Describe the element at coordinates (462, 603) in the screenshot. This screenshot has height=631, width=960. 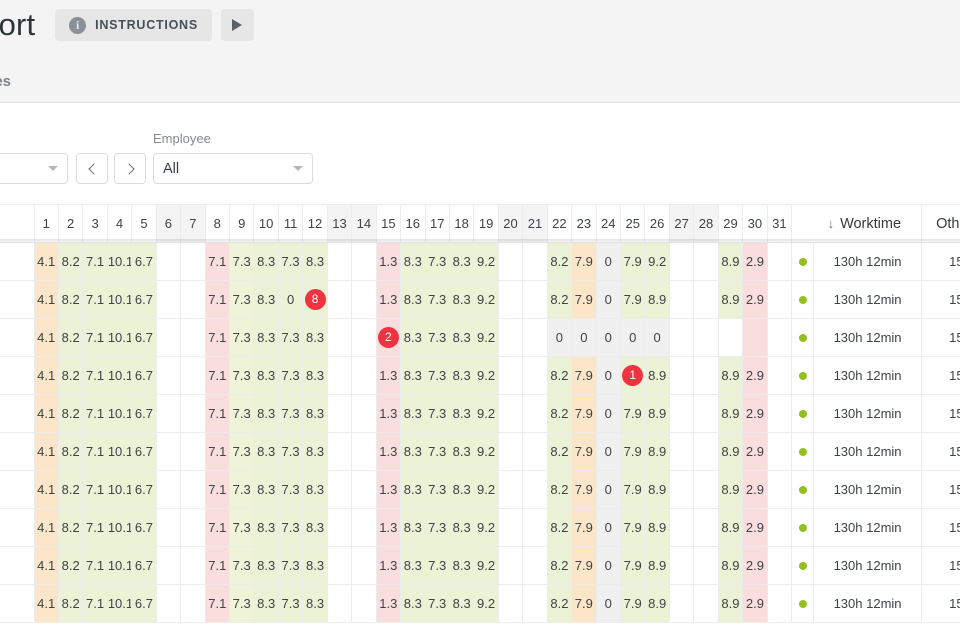
I see `cell-day-18: 8.3` at that location.